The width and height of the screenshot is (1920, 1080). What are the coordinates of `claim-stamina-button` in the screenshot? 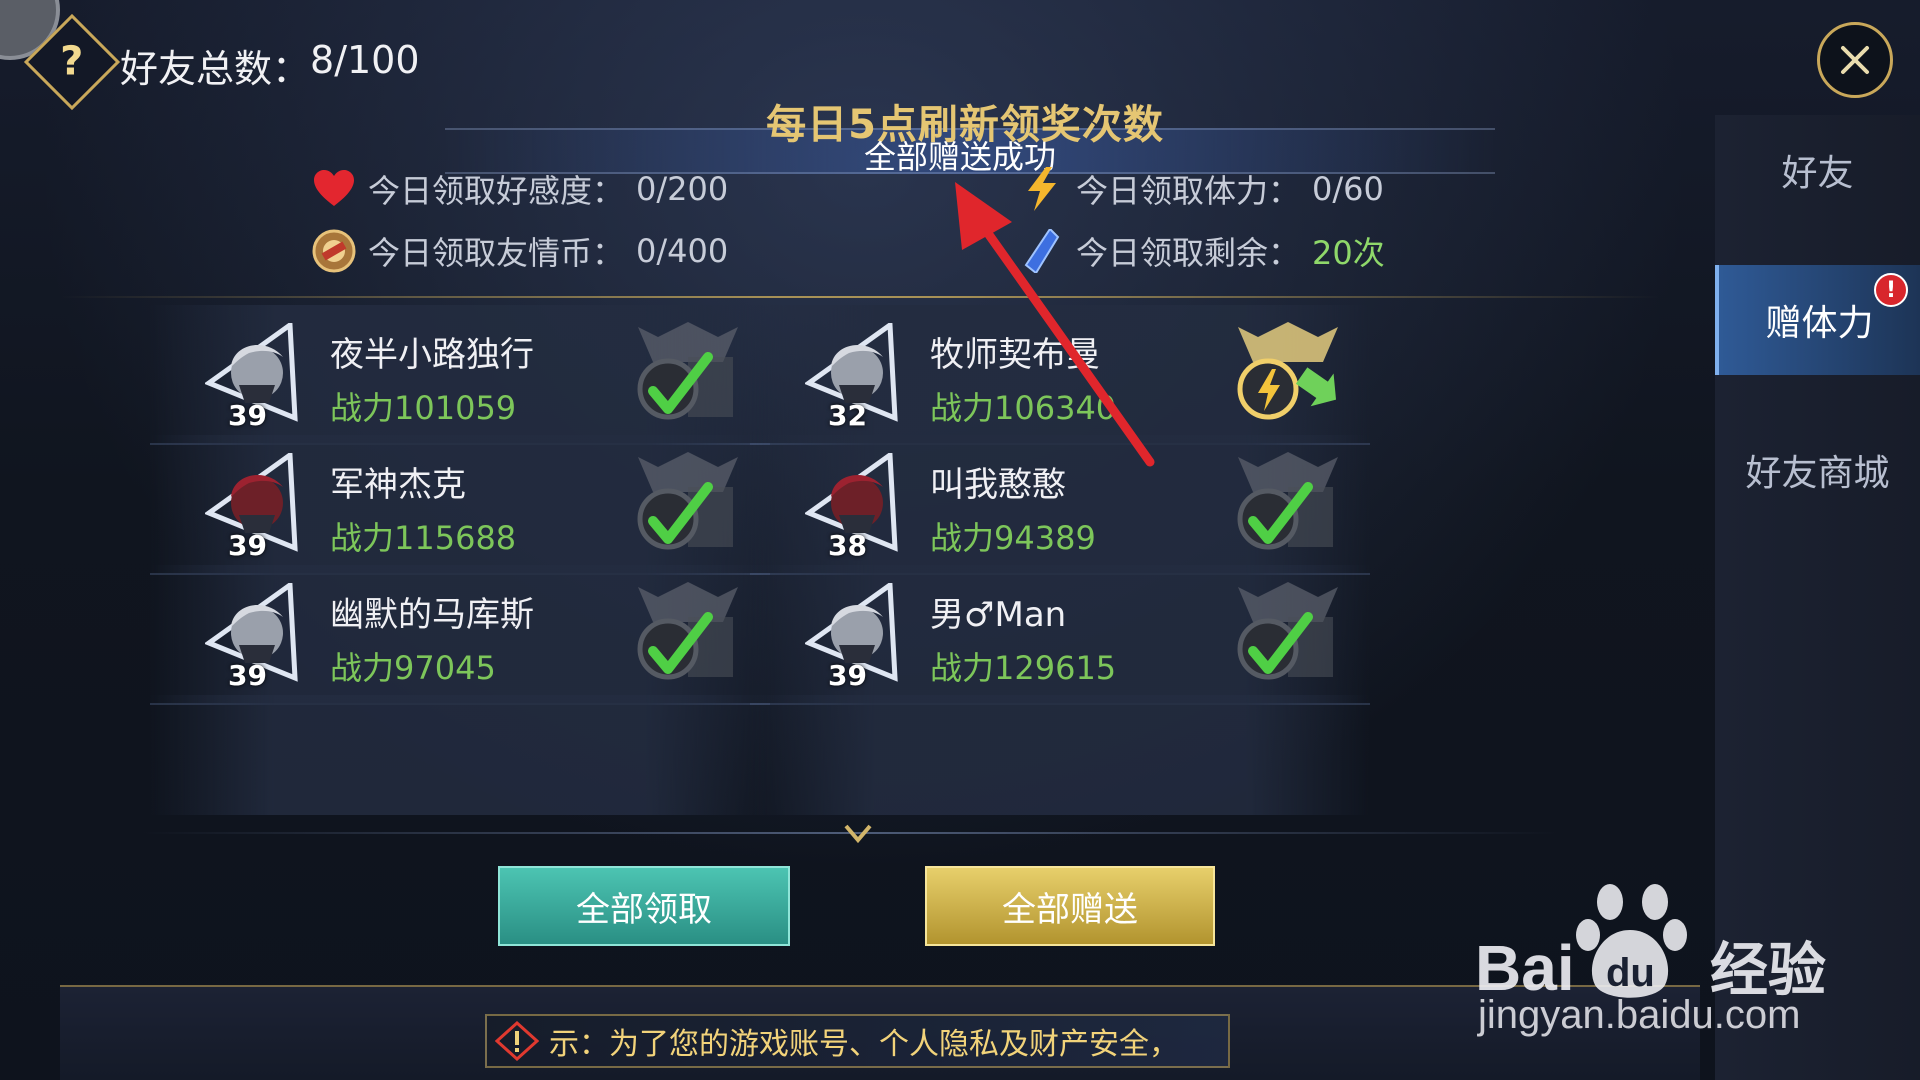 It's located at (1288, 374).